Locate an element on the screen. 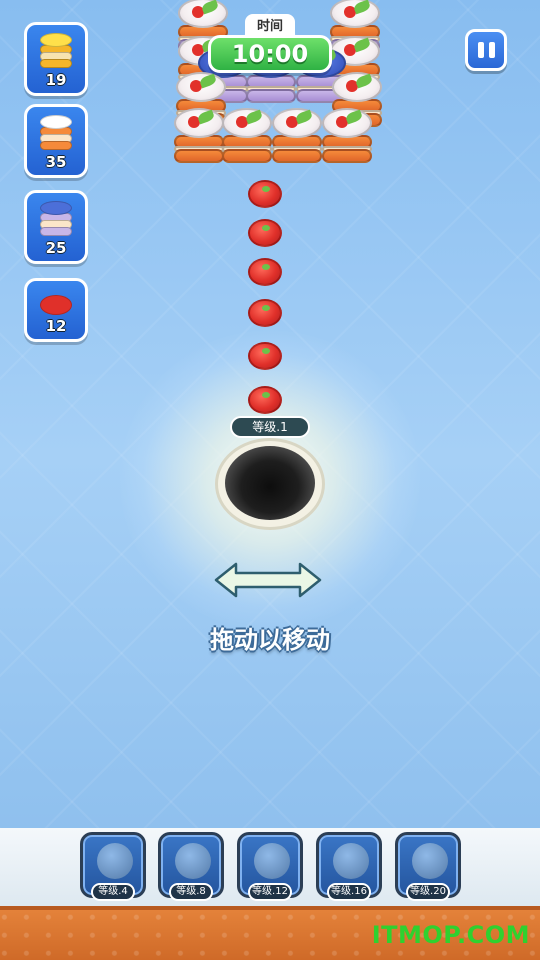 The width and height of the screenshot is (540, 960). powerup-level: 等级.4 is located at coordinates (113, 892).